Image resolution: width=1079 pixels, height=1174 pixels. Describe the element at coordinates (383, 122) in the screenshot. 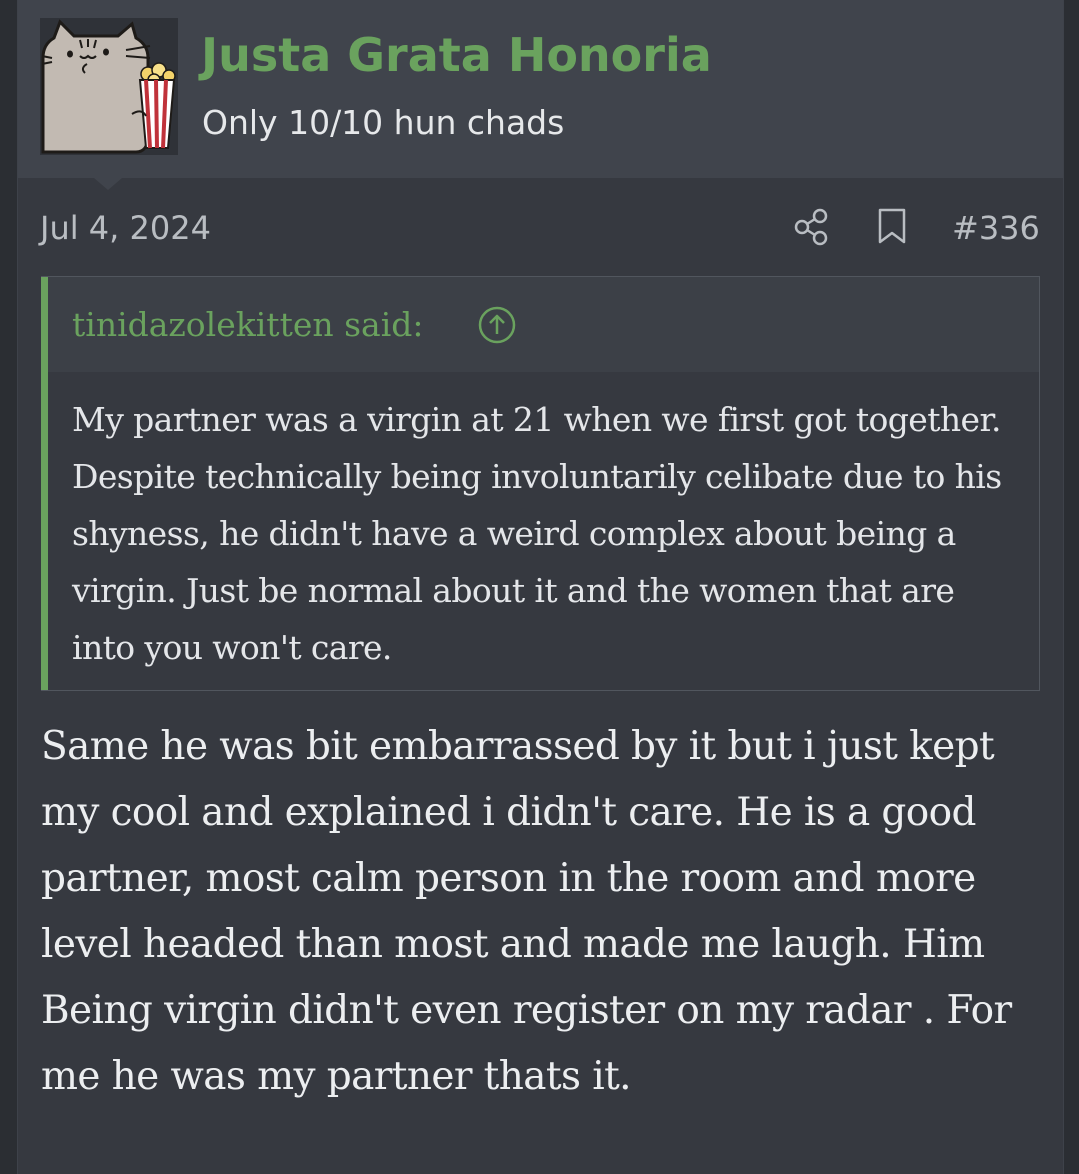

I see `user-title: Only 10/10 hun chads` at that location.